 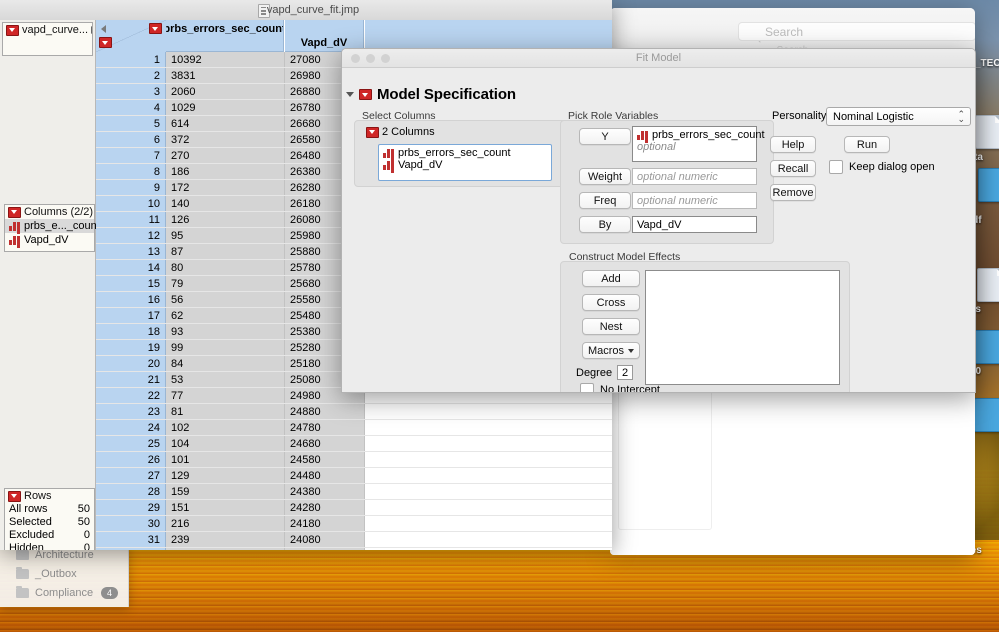 I want to click on cell-prbs-errors: 53, so click(x=225, y=380).